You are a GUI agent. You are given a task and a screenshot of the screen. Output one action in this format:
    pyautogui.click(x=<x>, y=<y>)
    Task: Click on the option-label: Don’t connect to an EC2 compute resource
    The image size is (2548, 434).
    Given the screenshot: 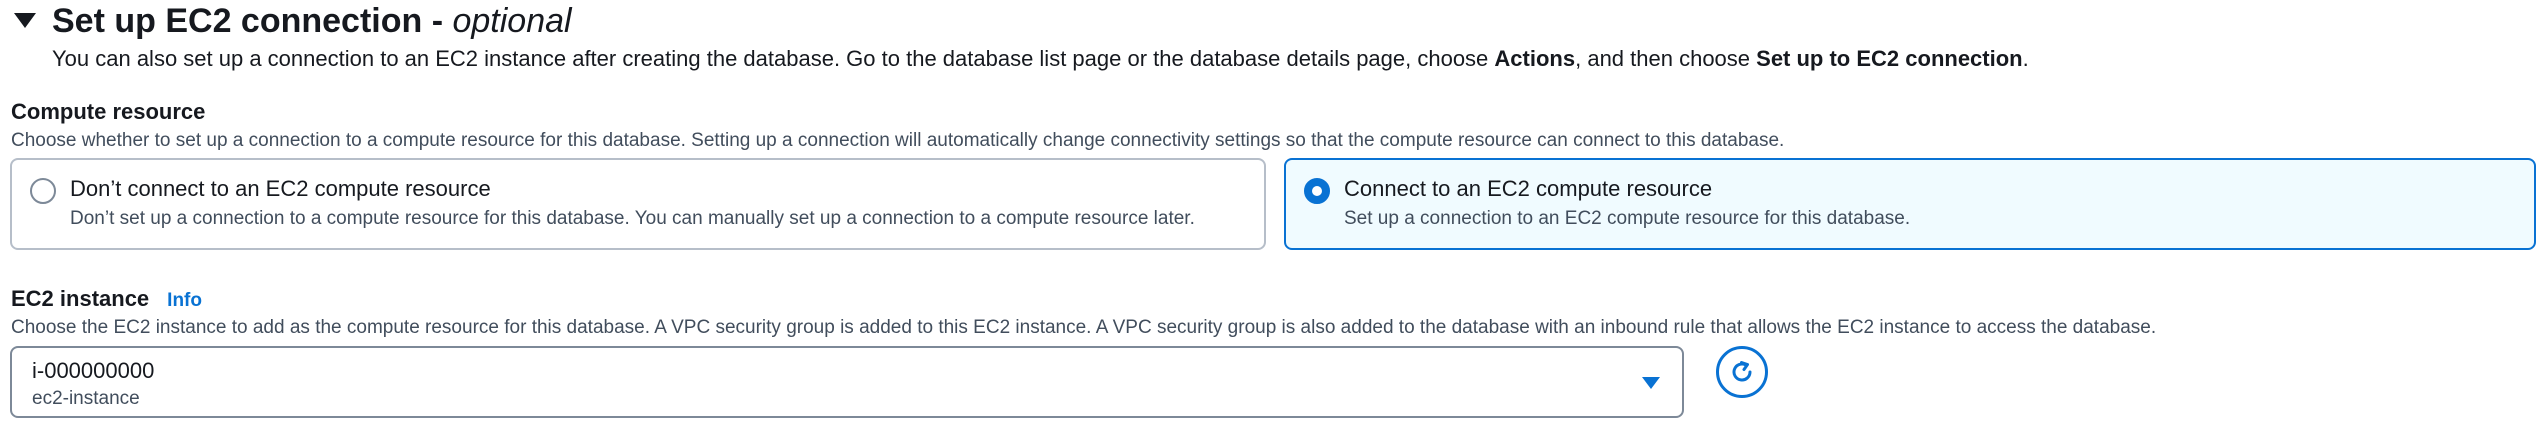 What is the action you would take?
    pyautogui.click(x=280, y=188)
    